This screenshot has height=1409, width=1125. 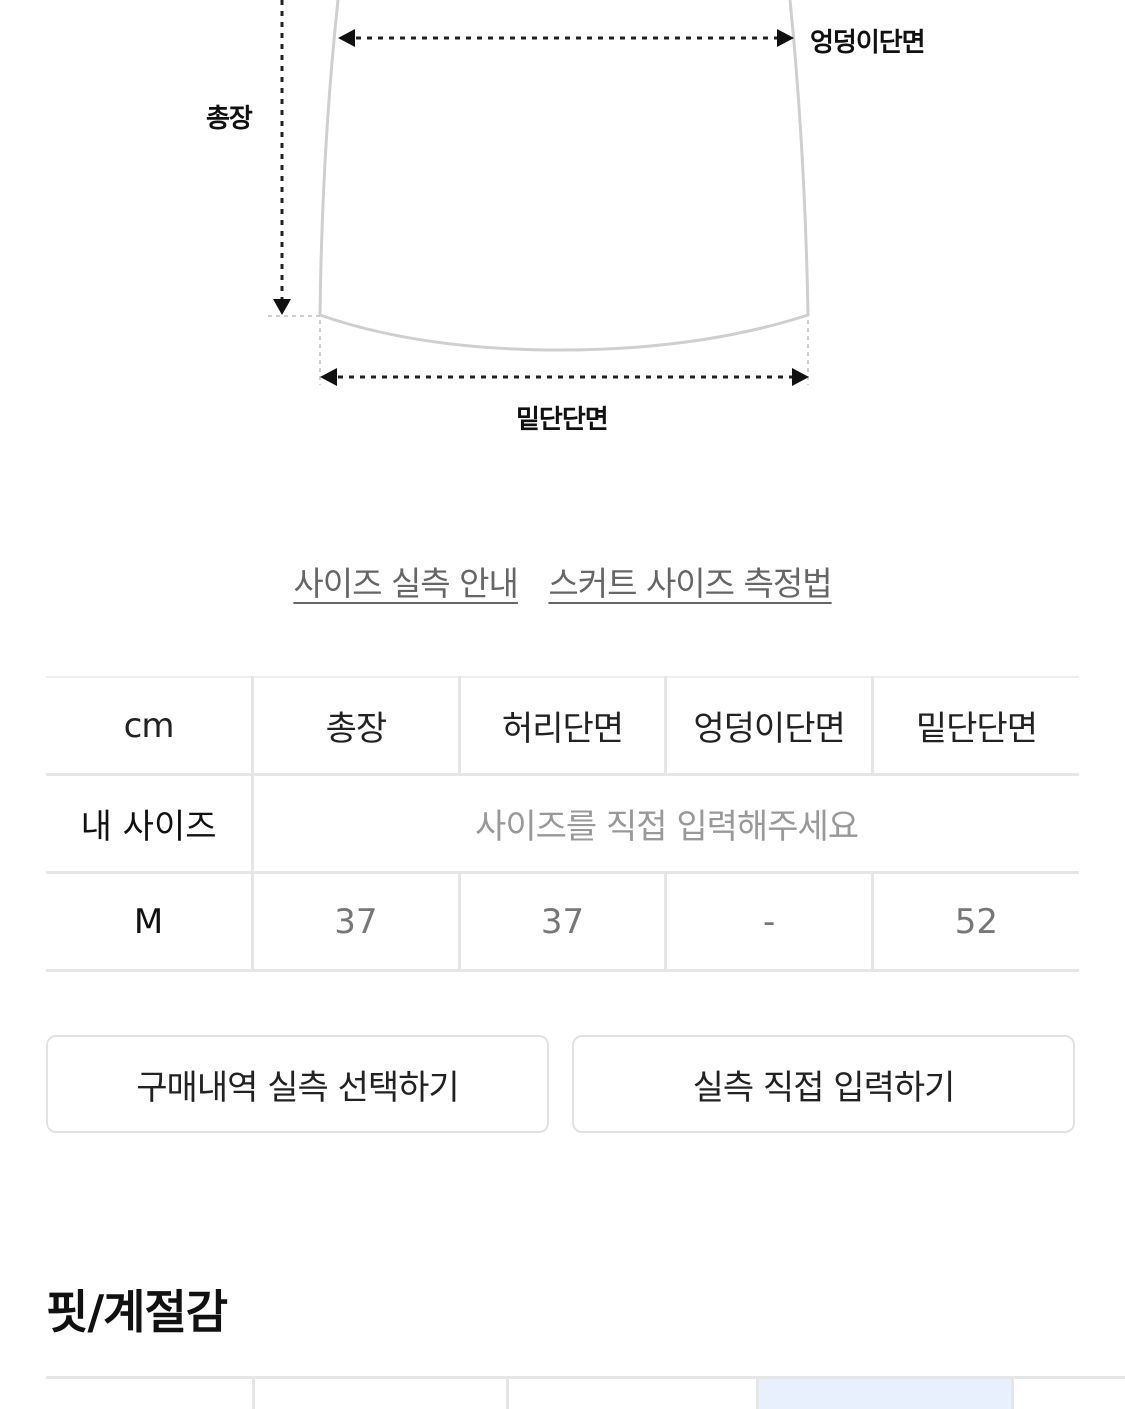 What do you see at coordinates (868, 43) in the screenshot?
I see `hip-label: 엉덩이단면` at bounding box center [868, 43].